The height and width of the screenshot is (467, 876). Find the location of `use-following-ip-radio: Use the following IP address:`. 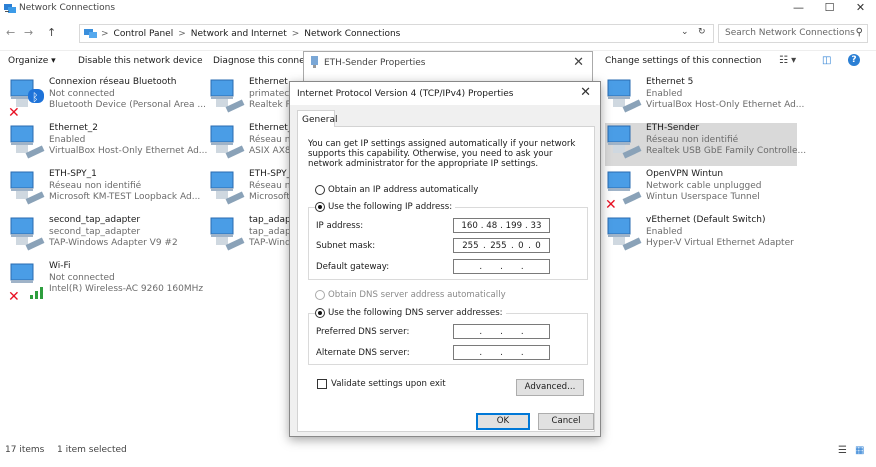

use-following-ip-radio: Use the following IP address: is located at coordinates (385, 207).